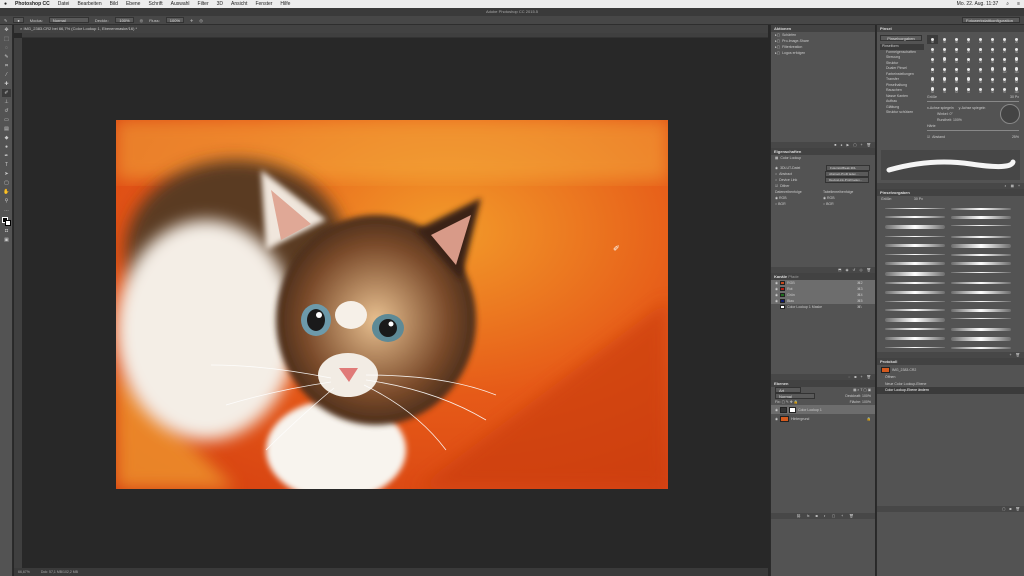  I want to click on brush-tip: 32, so click(956, 49).